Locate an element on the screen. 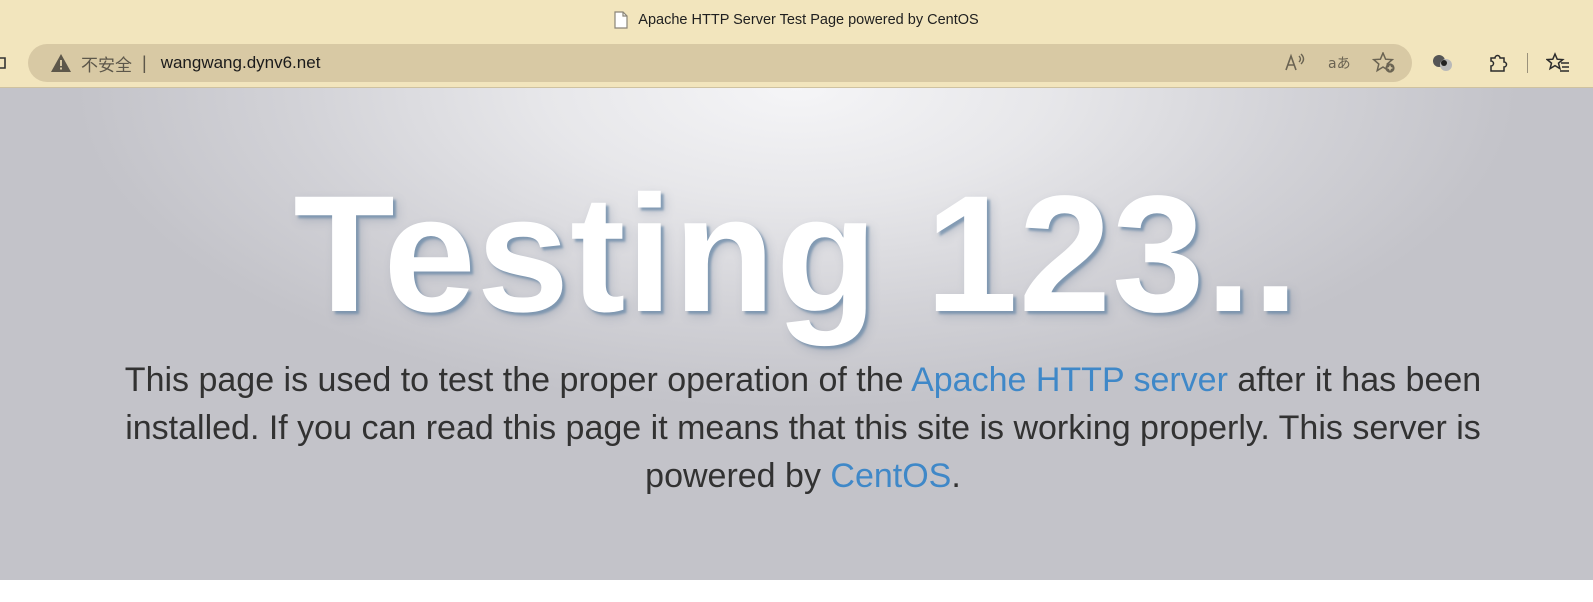 The width and height of the screenshot is (1593, 602). omnibox-actions: aあ is located at coordinates (1339, 63).